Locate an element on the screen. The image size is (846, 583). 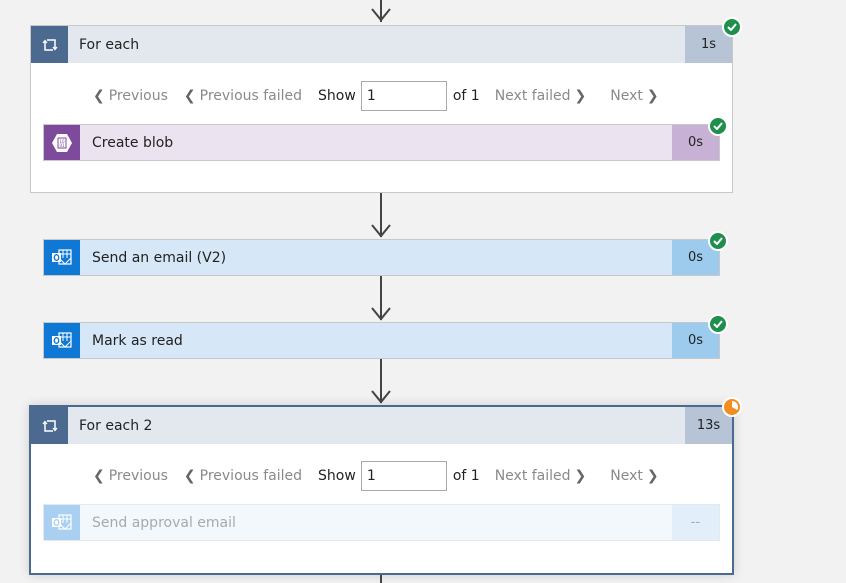
svg-text: 01 is located at coordinates (62, 145).